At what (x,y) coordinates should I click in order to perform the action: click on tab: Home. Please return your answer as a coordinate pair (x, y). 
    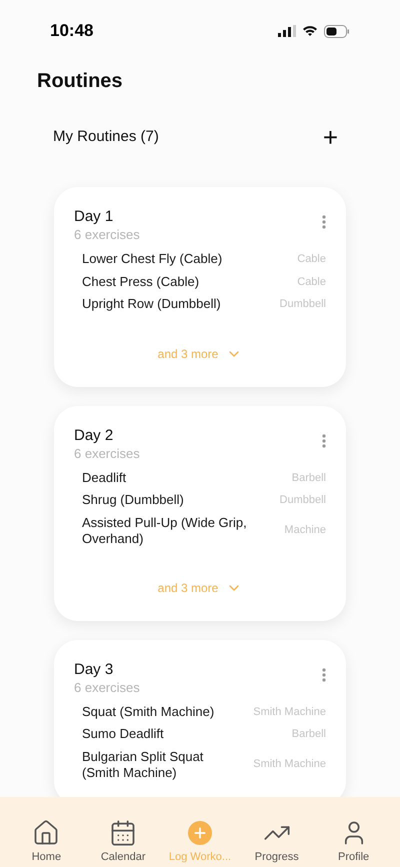
    Looking at the image, I should click on (46, 842).